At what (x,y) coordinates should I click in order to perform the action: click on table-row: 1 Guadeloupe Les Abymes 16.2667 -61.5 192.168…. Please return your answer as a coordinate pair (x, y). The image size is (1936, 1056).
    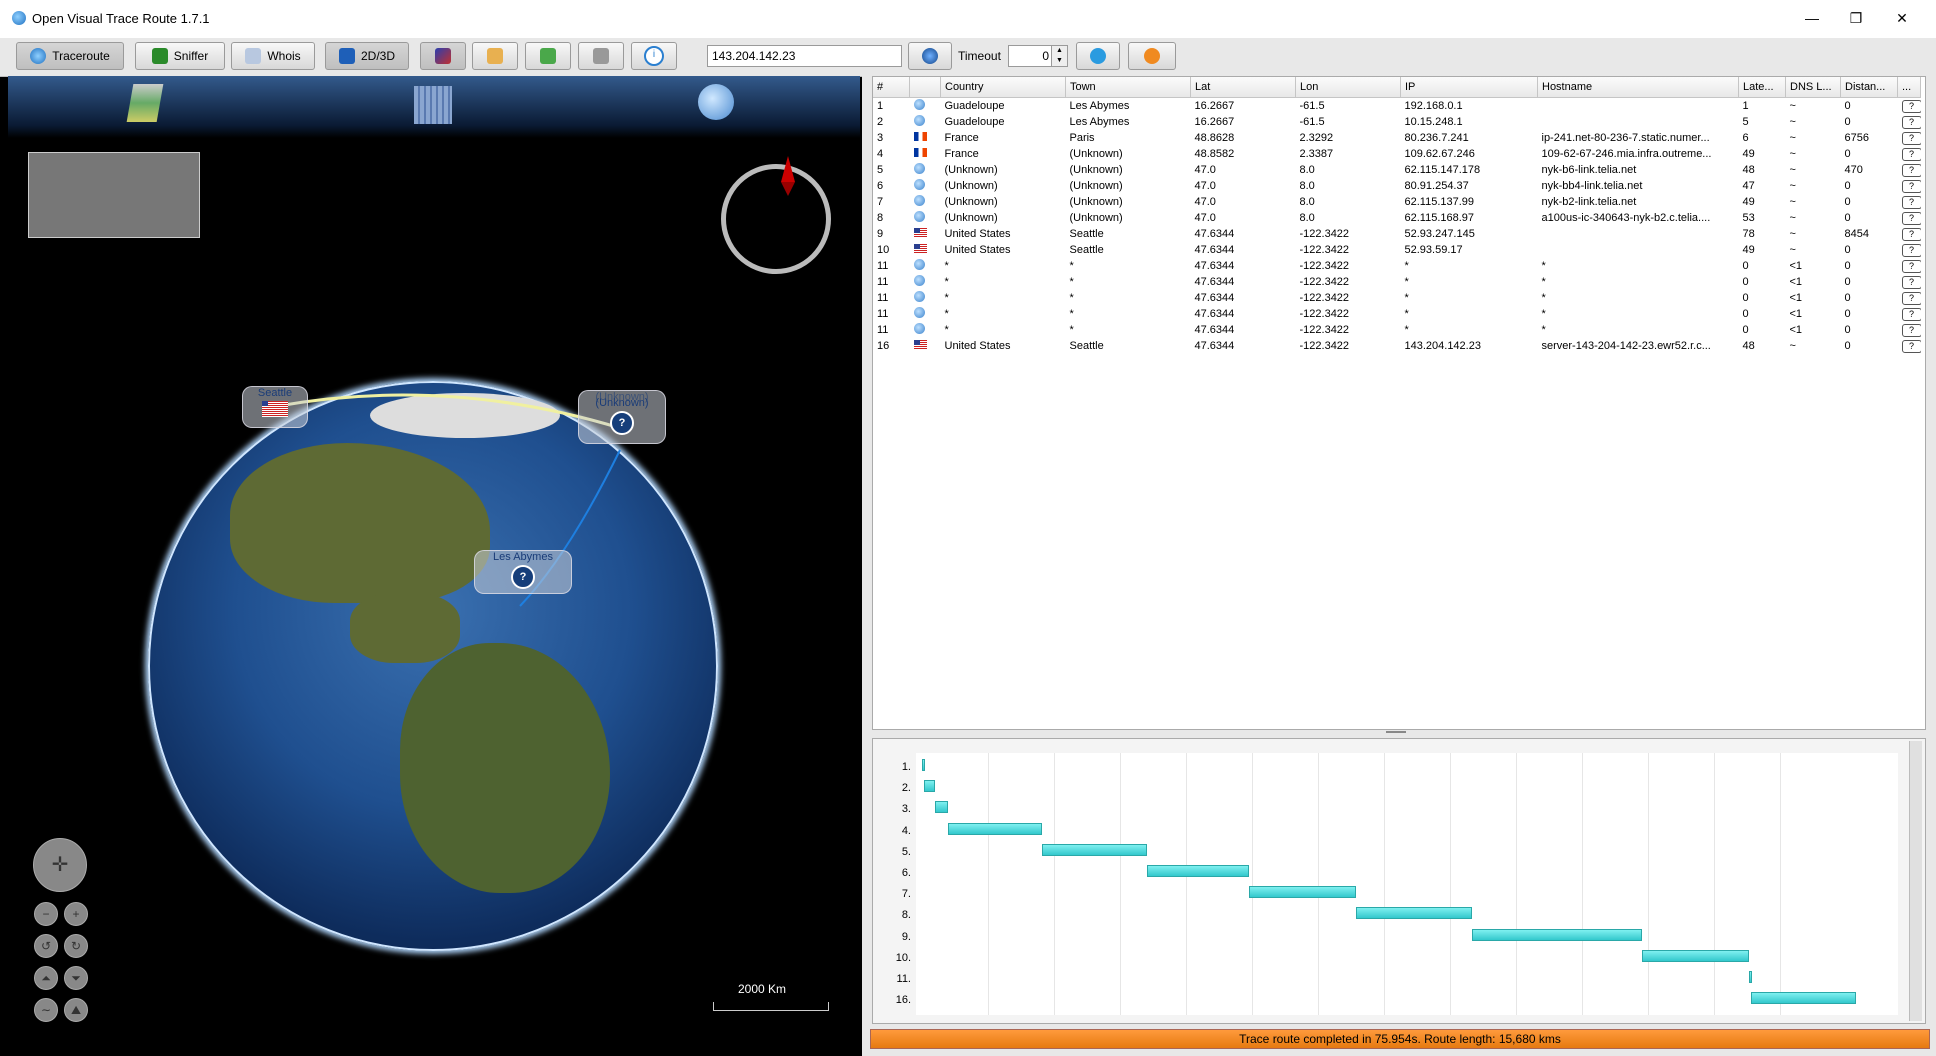
    Looking at the image, I should click on (1397, 106).